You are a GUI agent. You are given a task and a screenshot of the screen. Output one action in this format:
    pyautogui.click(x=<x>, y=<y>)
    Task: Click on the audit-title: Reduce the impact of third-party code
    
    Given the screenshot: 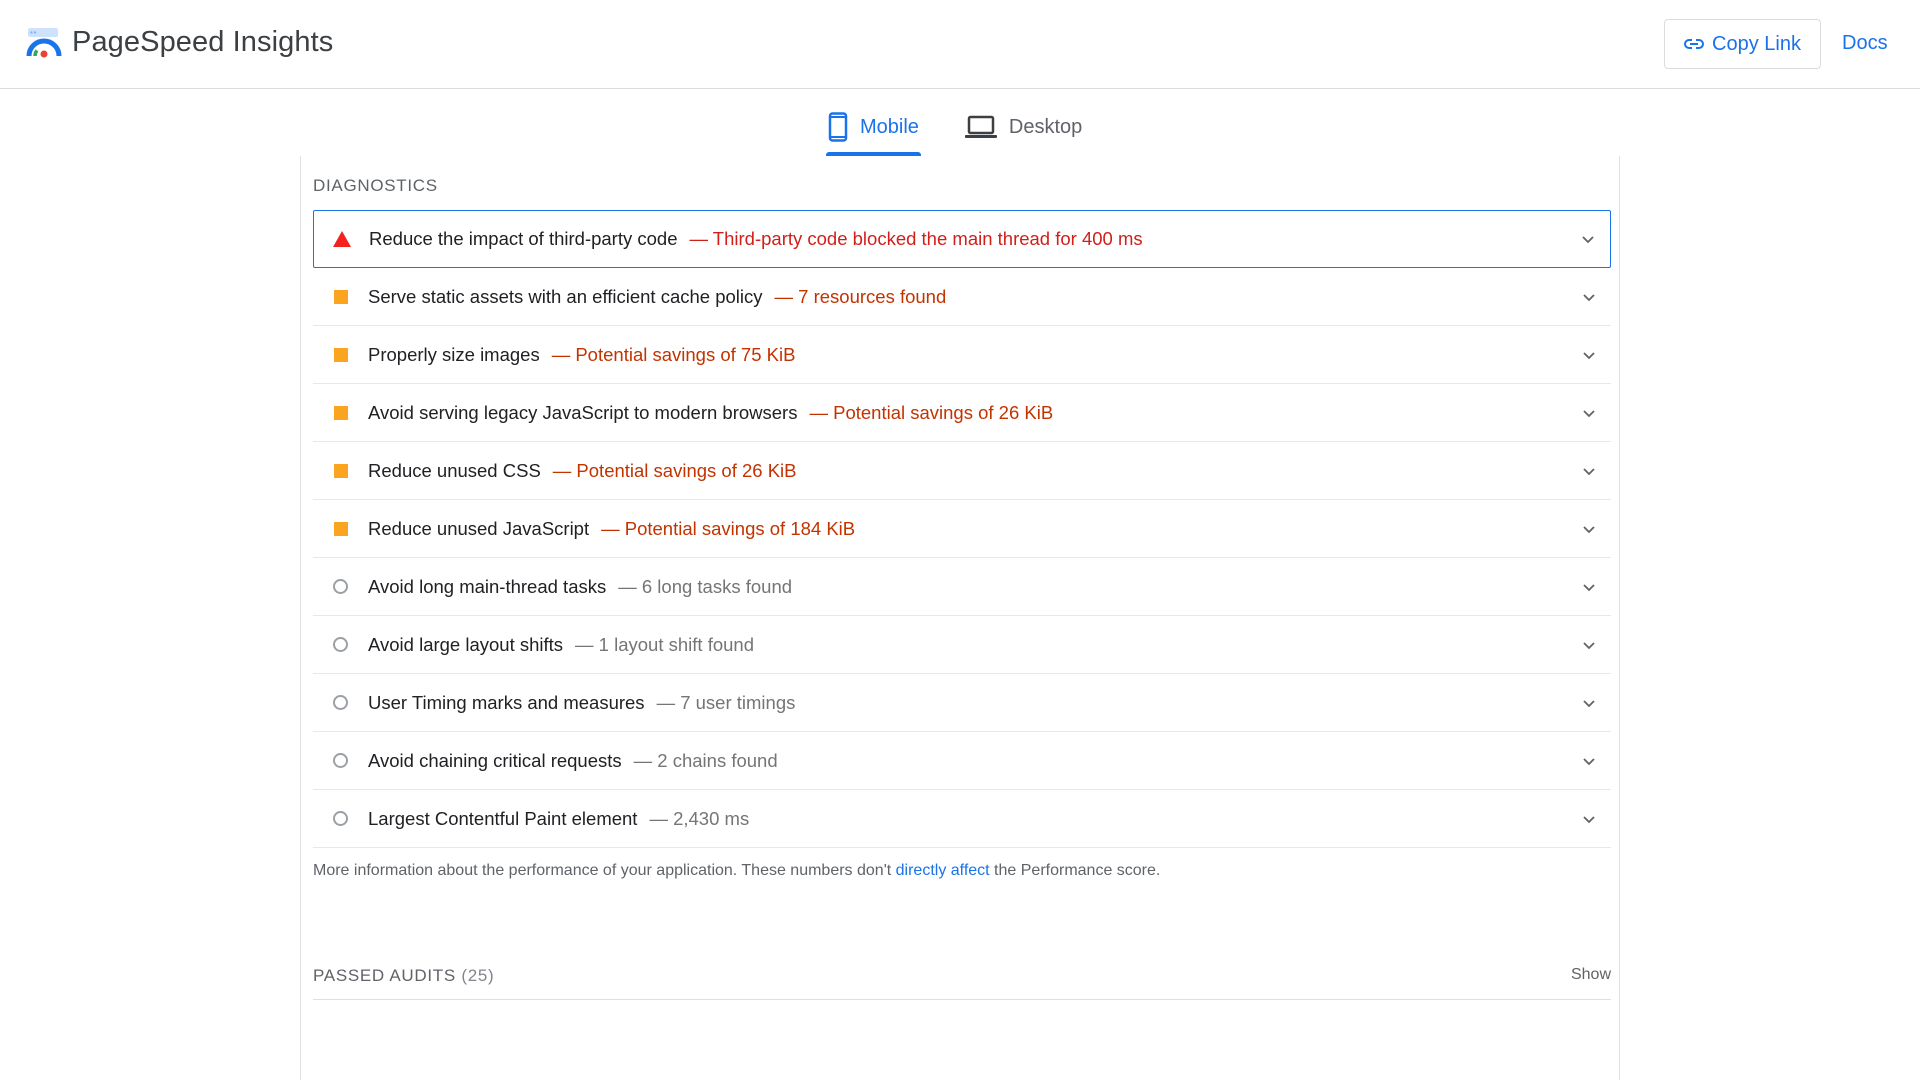 What is the action you would take?
    pyautogui.click(x=523, y=238)
    